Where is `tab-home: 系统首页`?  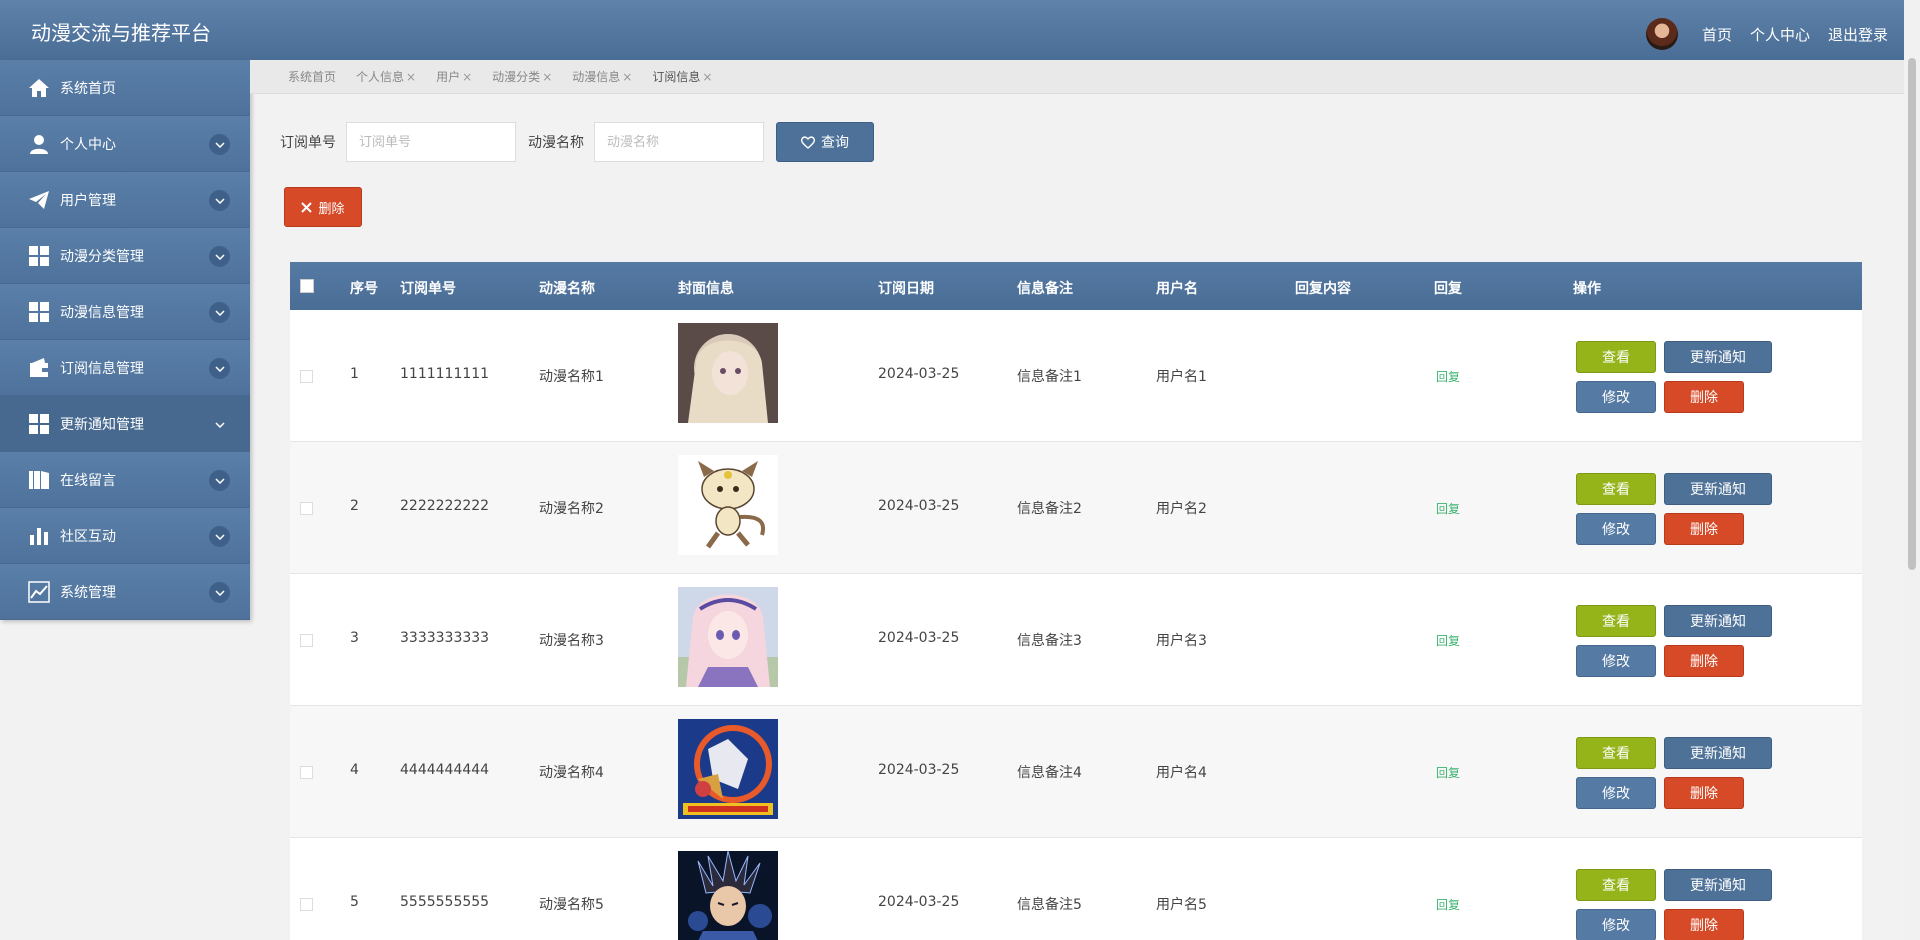
tab-home: 系统首页 is located at coordinates (312, 76).